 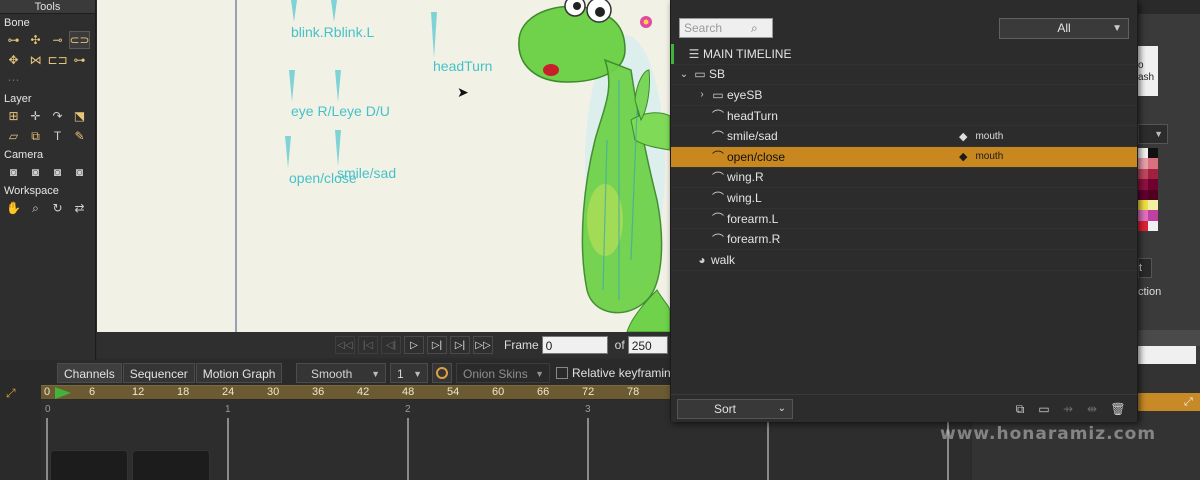 I want to click on style-panel-label: ction, so click(x=1150, y=292).